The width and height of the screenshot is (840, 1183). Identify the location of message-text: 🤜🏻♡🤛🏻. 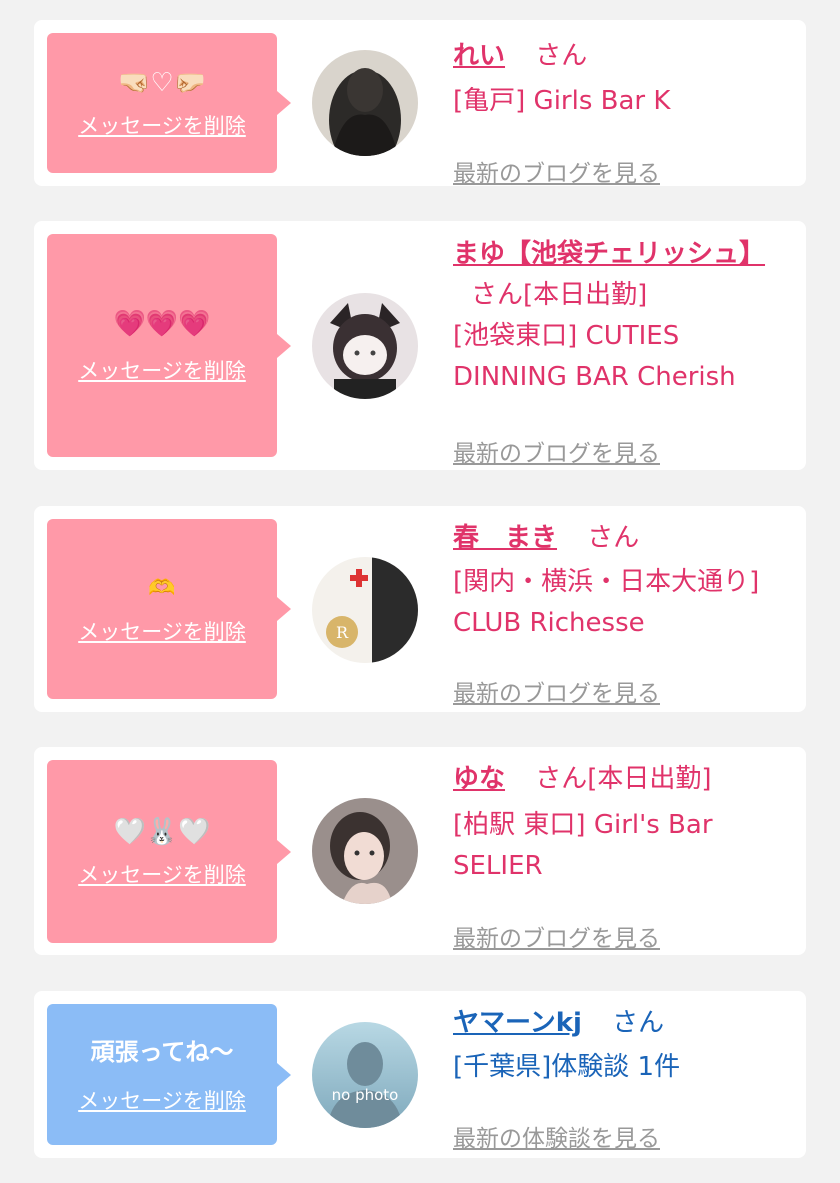
(162, 83).